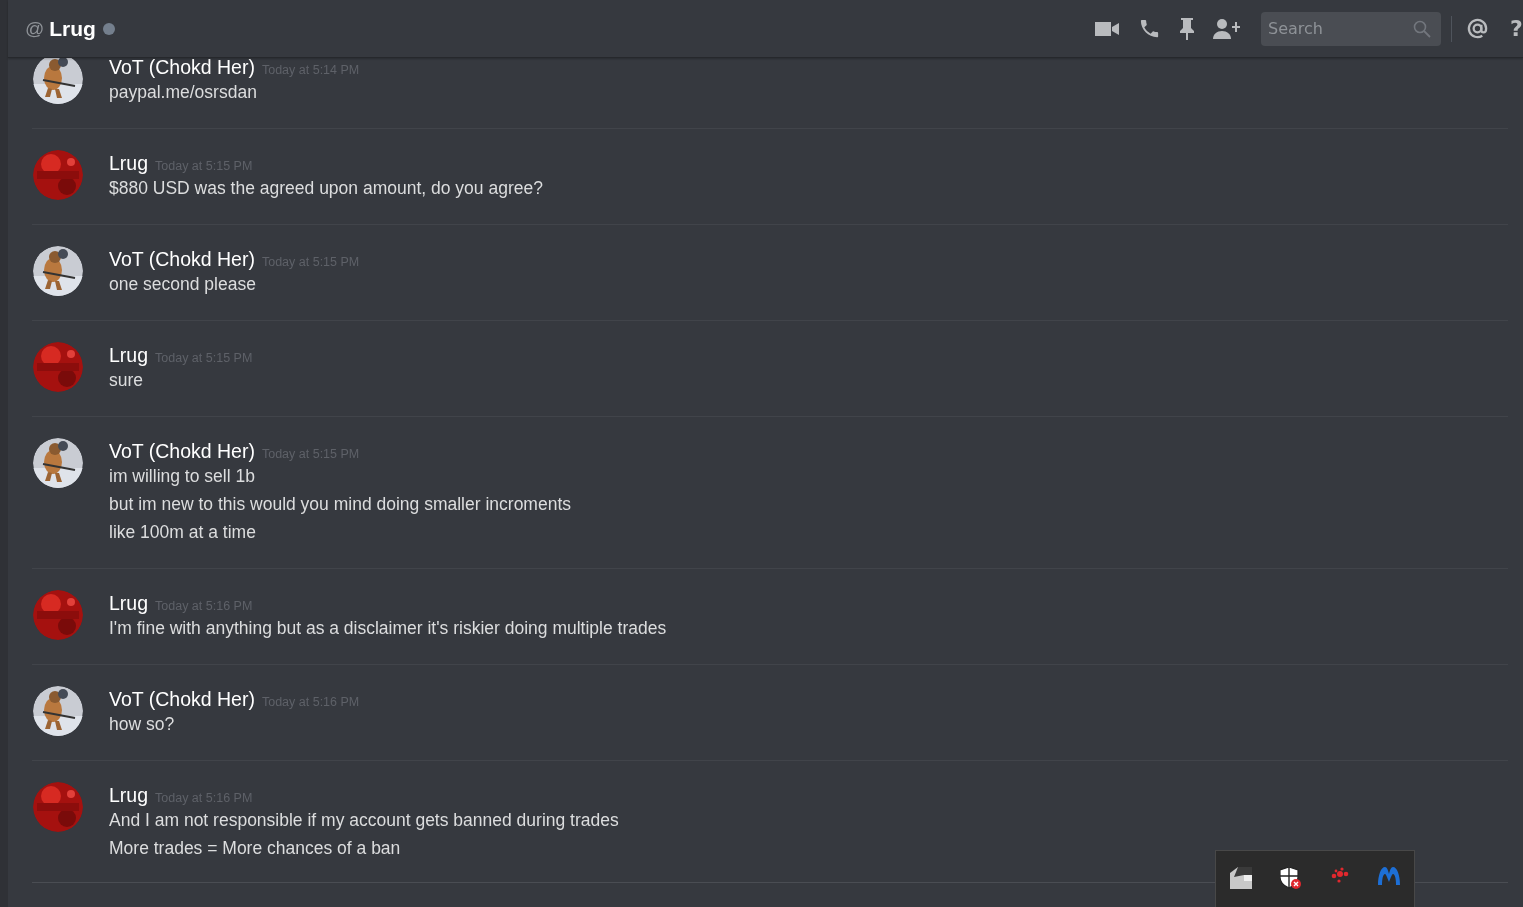 The height and width of the screenshot is (907, 1523). I want to click on message-text: And I am not responsible if my account gets banned during trades, so click(364, 820).